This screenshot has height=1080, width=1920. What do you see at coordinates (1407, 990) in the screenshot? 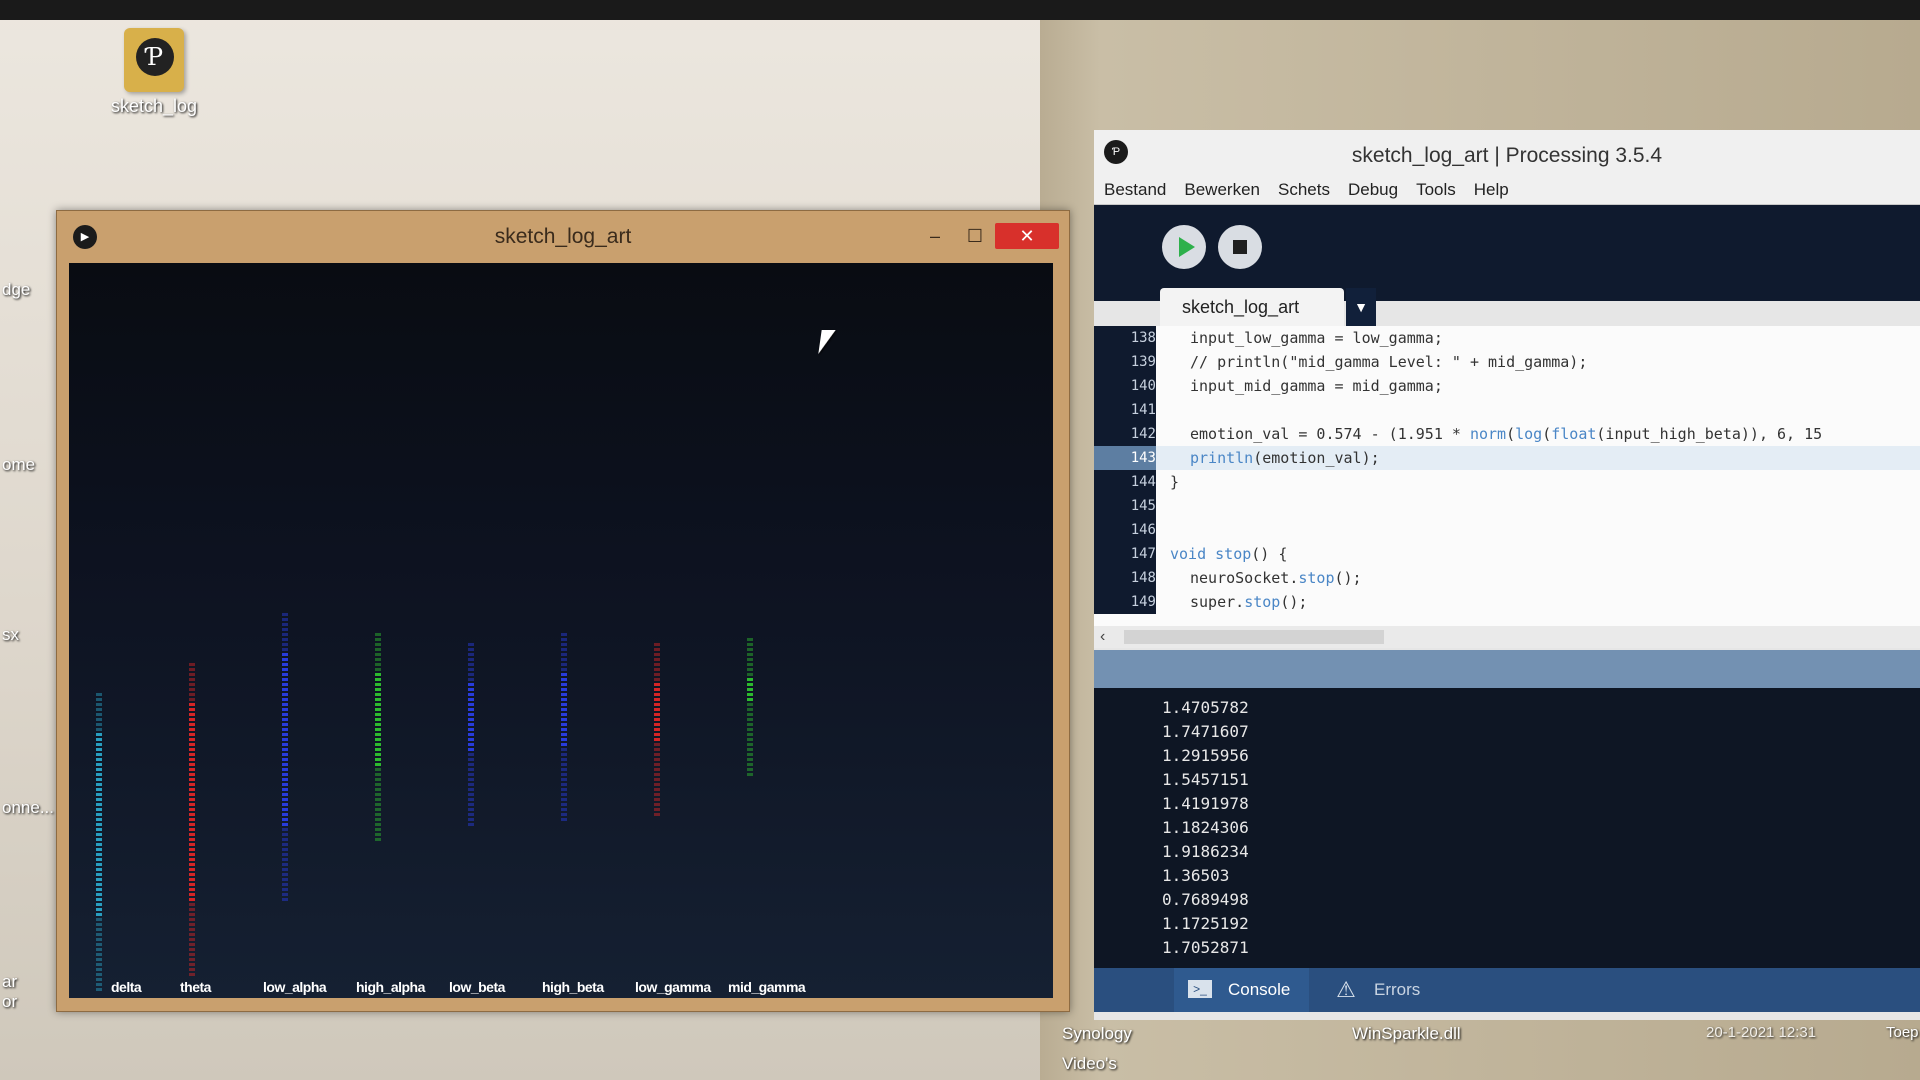
I see `errors-tab: ⚠ Errors` at bounding box center [1407, 990].